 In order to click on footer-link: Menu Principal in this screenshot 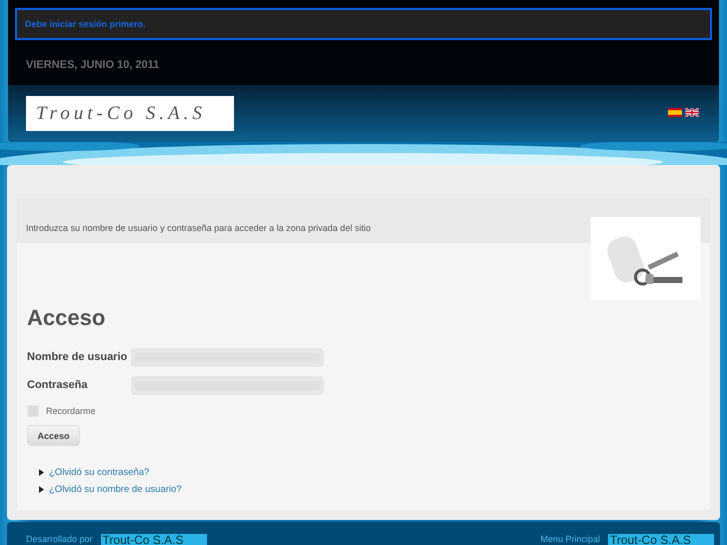, I will do `click(570, 539)`.